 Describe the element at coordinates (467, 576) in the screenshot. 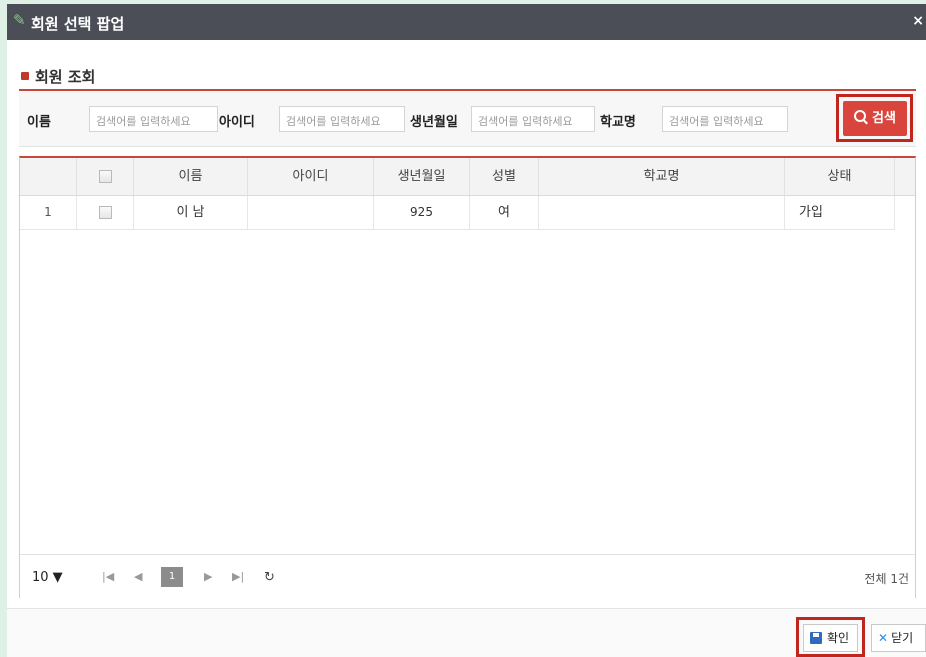

I see `pager: 10 ▼ |◀ ◀ 1 ▶ ▶| ↻ 전체 1건` at that location.